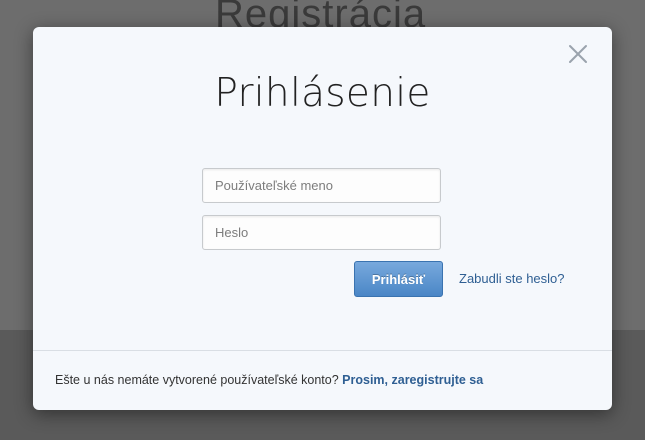 This screenshot has height=440, width=645. I want to click on close-button, so click(578, 54).